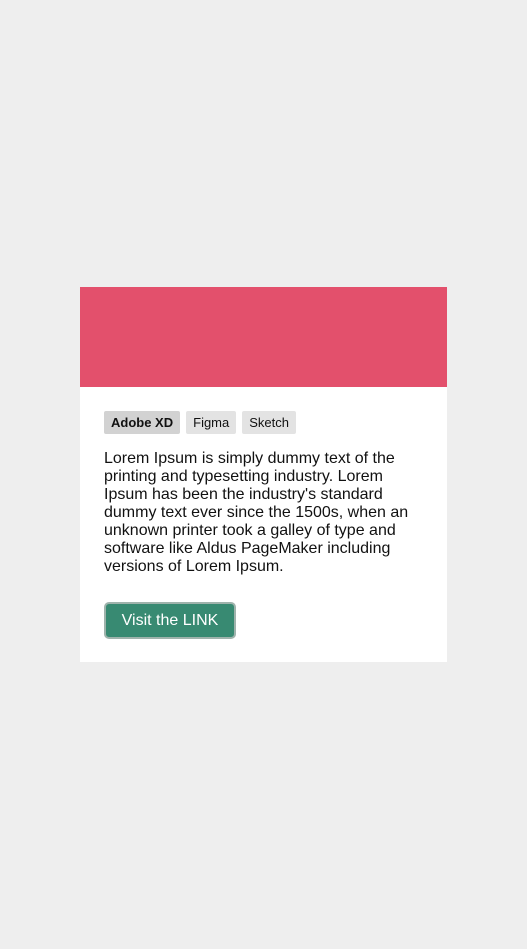  Describe the element at coordinates (263, 337) in the screenshot. I see `card-banner` at that location.